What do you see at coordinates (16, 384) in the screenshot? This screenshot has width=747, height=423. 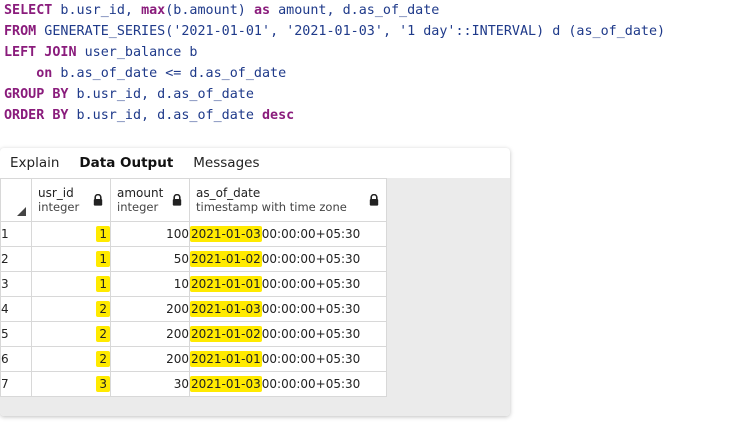 I see `row-number: 7` at bounding box center [16, 384].